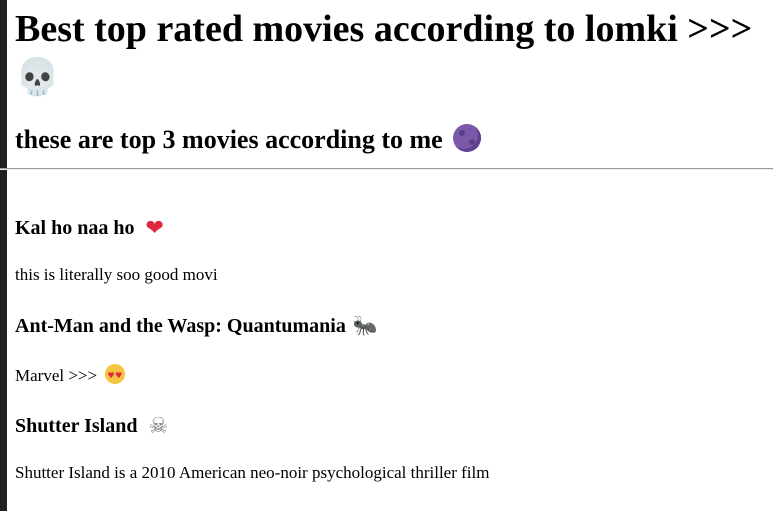  I want to click on page-subtitle-text: these are top 3 movies according to me, so click(229, 139).